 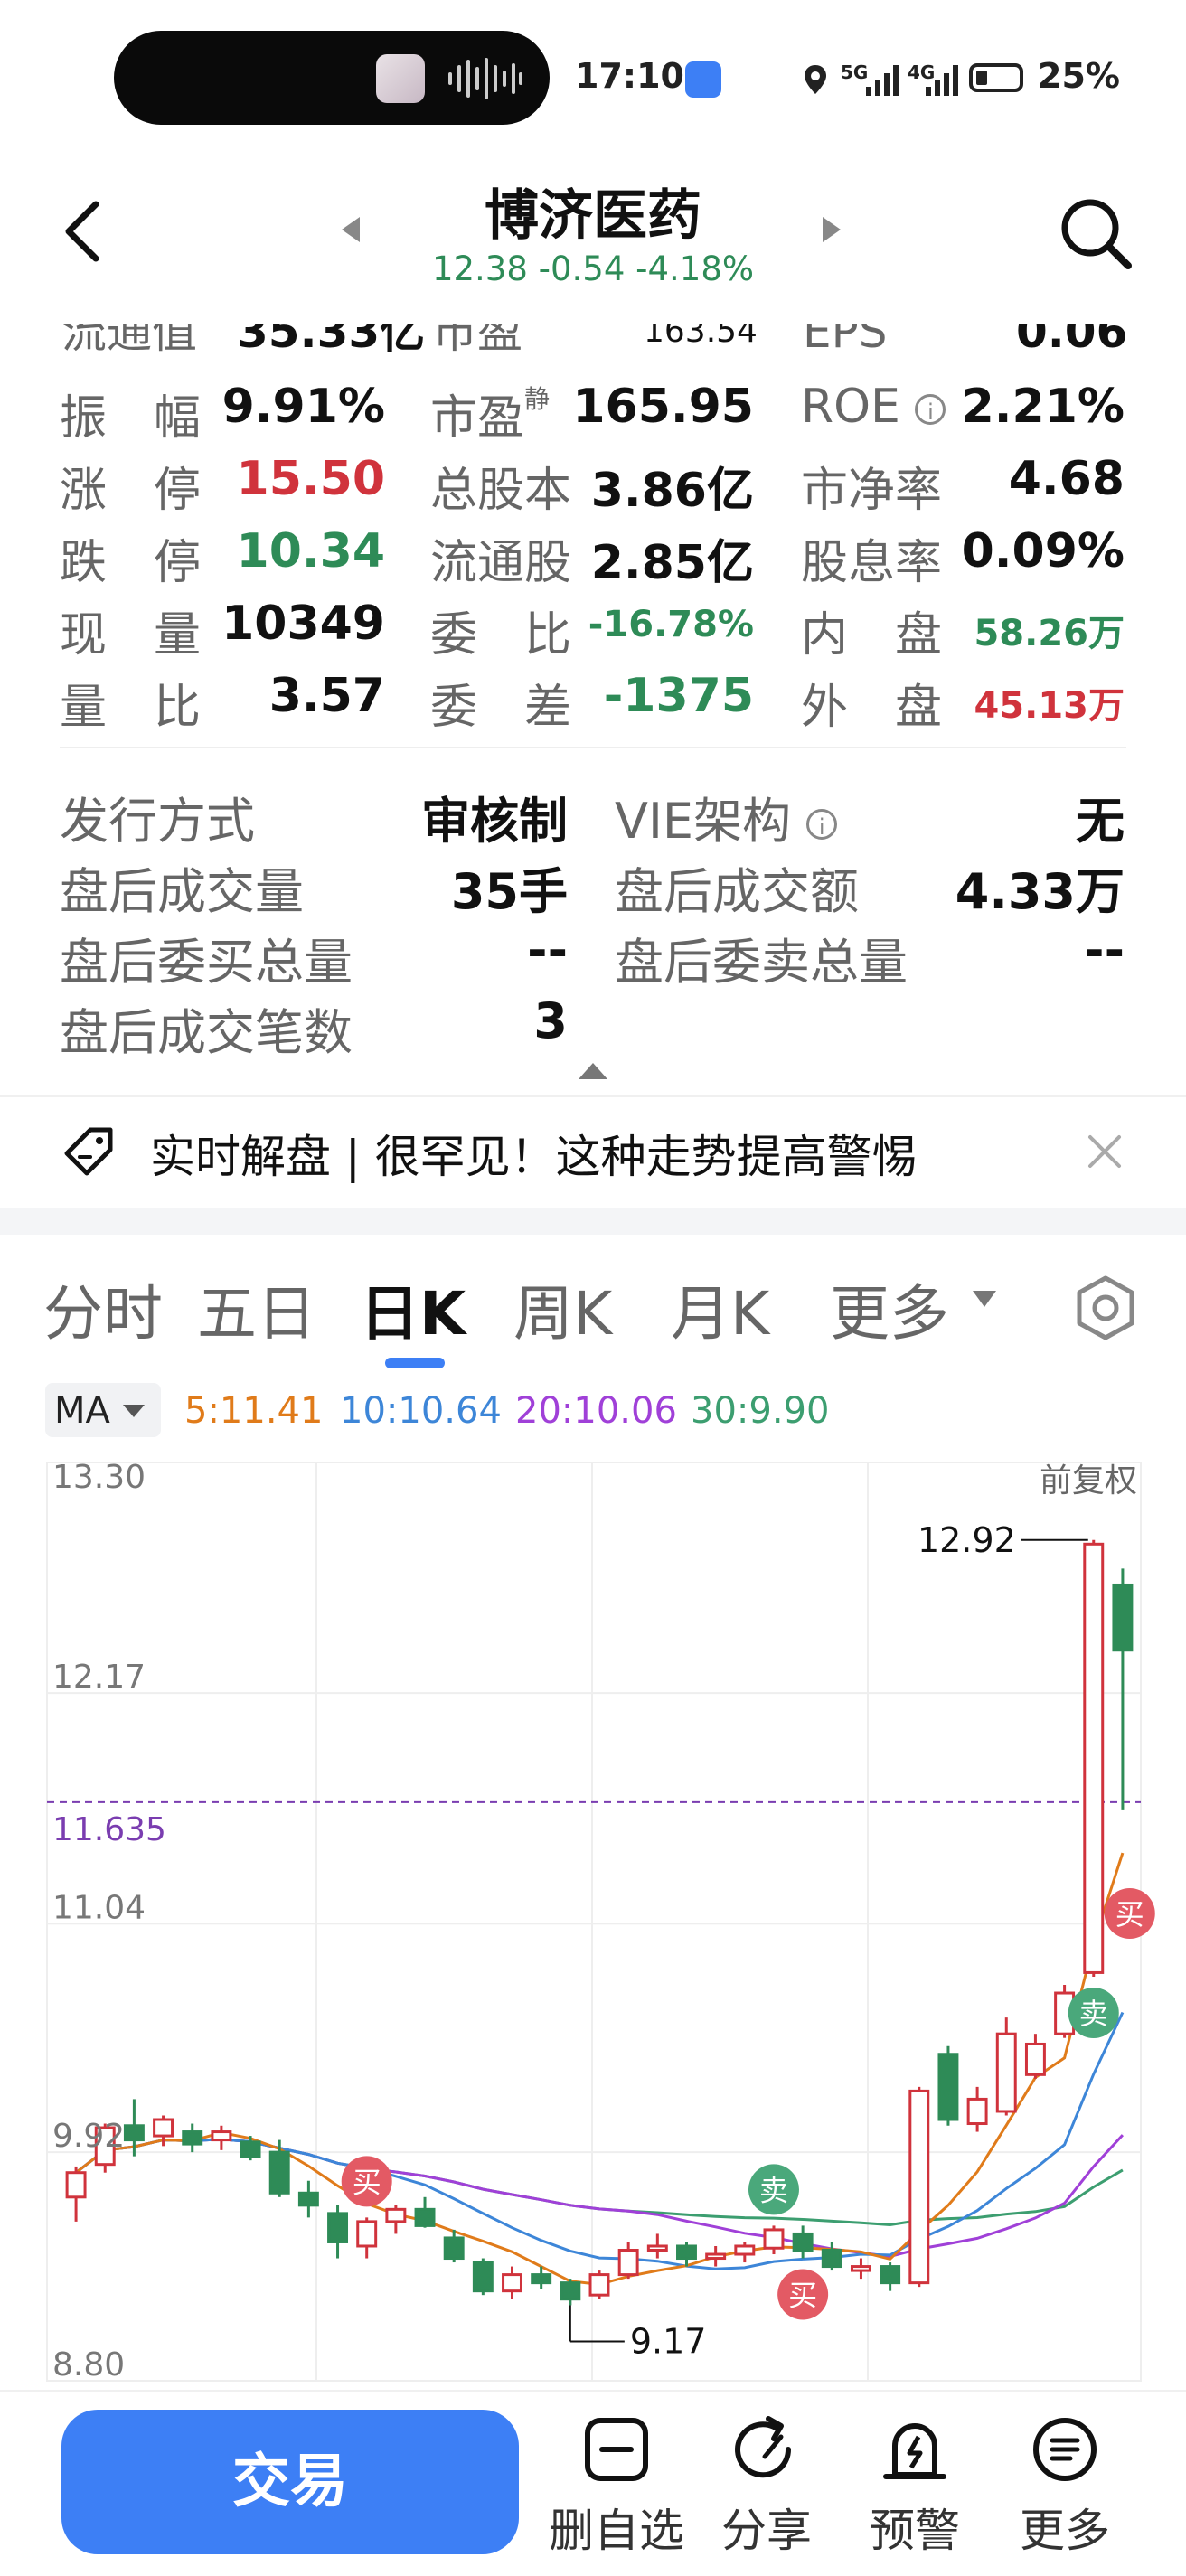 What do you see at coordinates (534, 1154) in the screenshot?
I see `banner-text: 实时解盘 | 很罕见！这种走势提高警惕` at bounding box center [534, 1154].